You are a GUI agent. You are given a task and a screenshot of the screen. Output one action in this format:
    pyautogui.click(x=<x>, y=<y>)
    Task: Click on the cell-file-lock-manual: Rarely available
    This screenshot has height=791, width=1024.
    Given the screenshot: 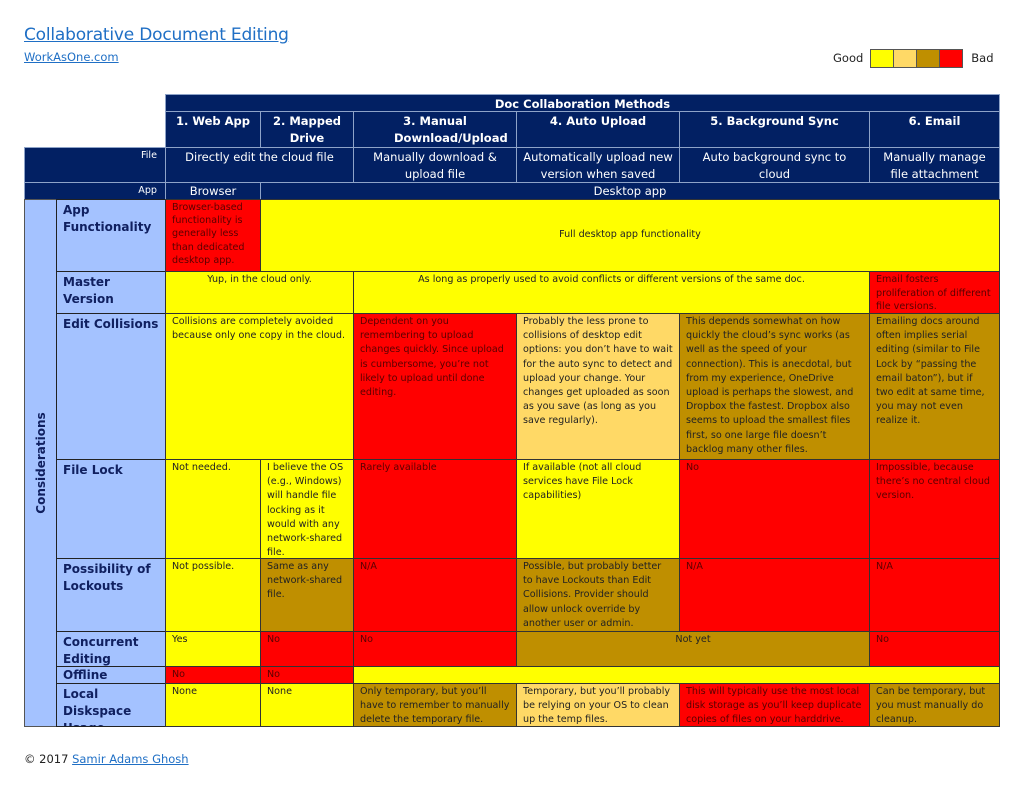 What is the action you would take?
    pyautogui.click(x=435, y=509)
    